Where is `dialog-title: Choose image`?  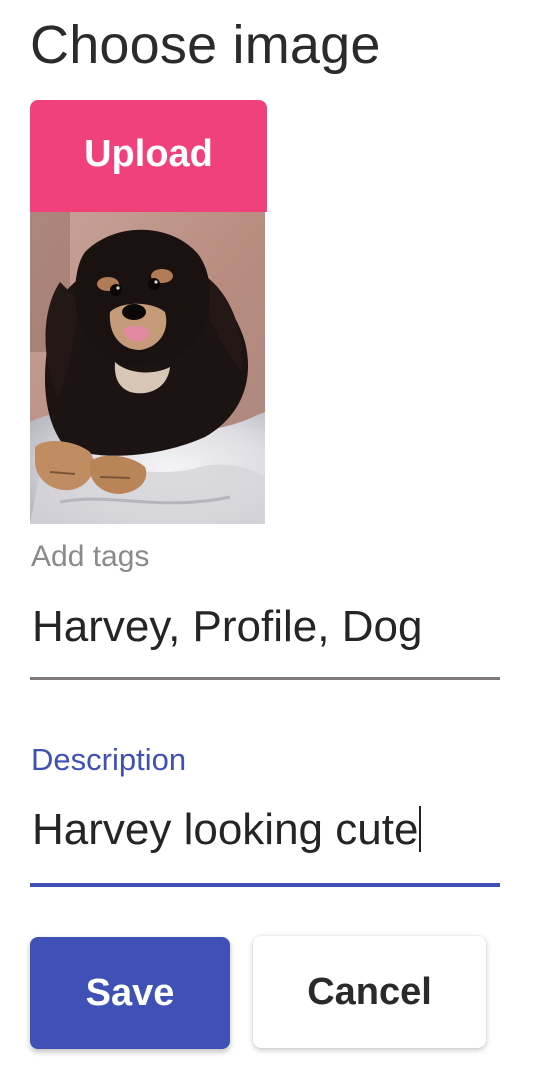
dialog-title: Choose image is located at coordinates (205, 45).